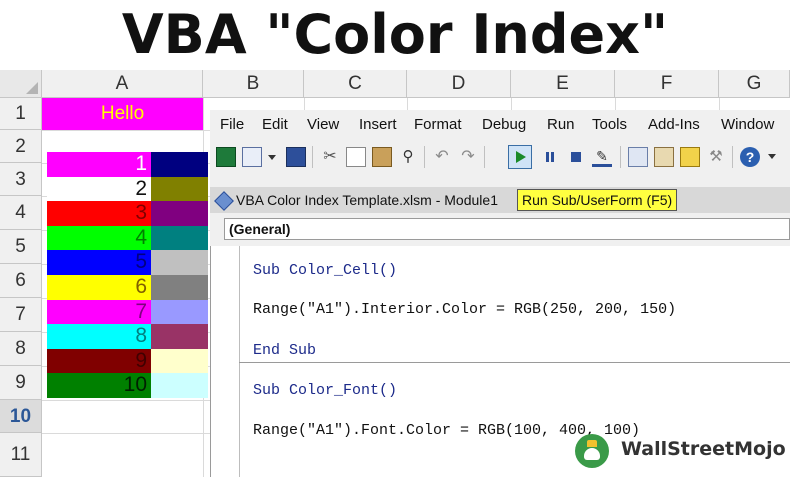 Image resolution: width=790 pixels, height=477 pixels. Describe the element at coordinates (99, 287) in the screenshot. I see `color-index-cell-6: 6` at that location.